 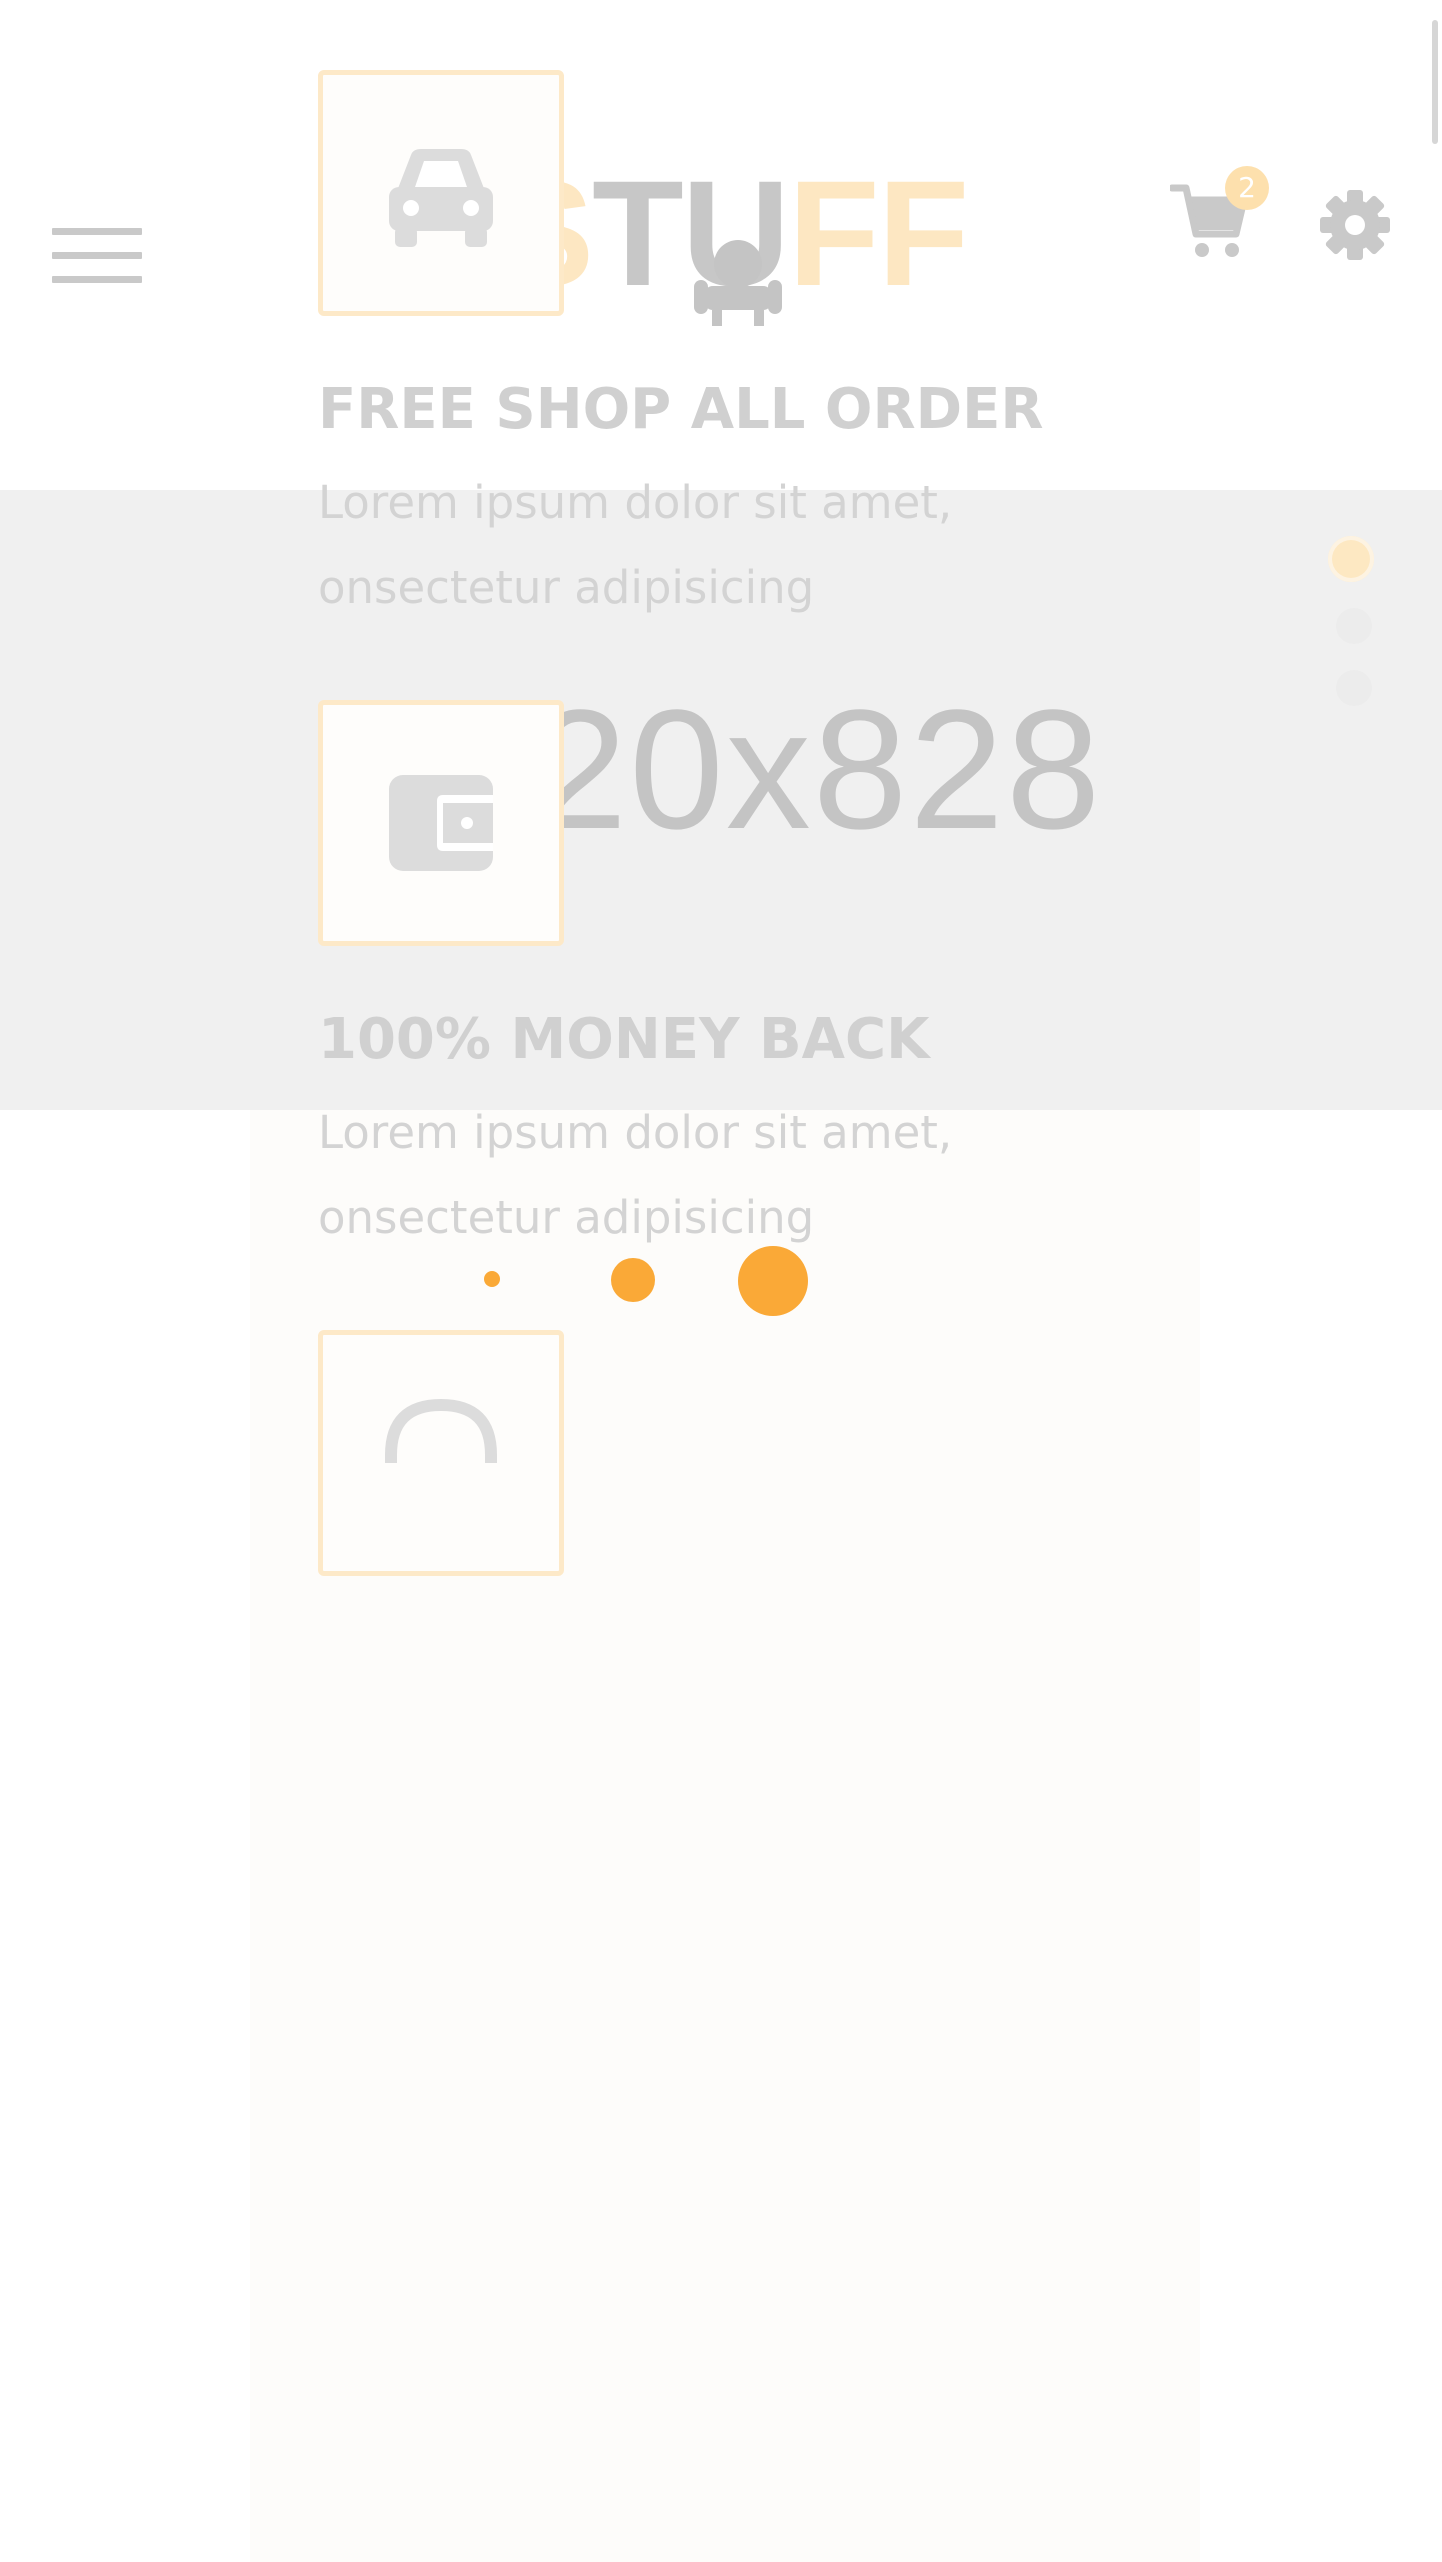 I want to click on wallet-icon, so click(x=441, y=823).